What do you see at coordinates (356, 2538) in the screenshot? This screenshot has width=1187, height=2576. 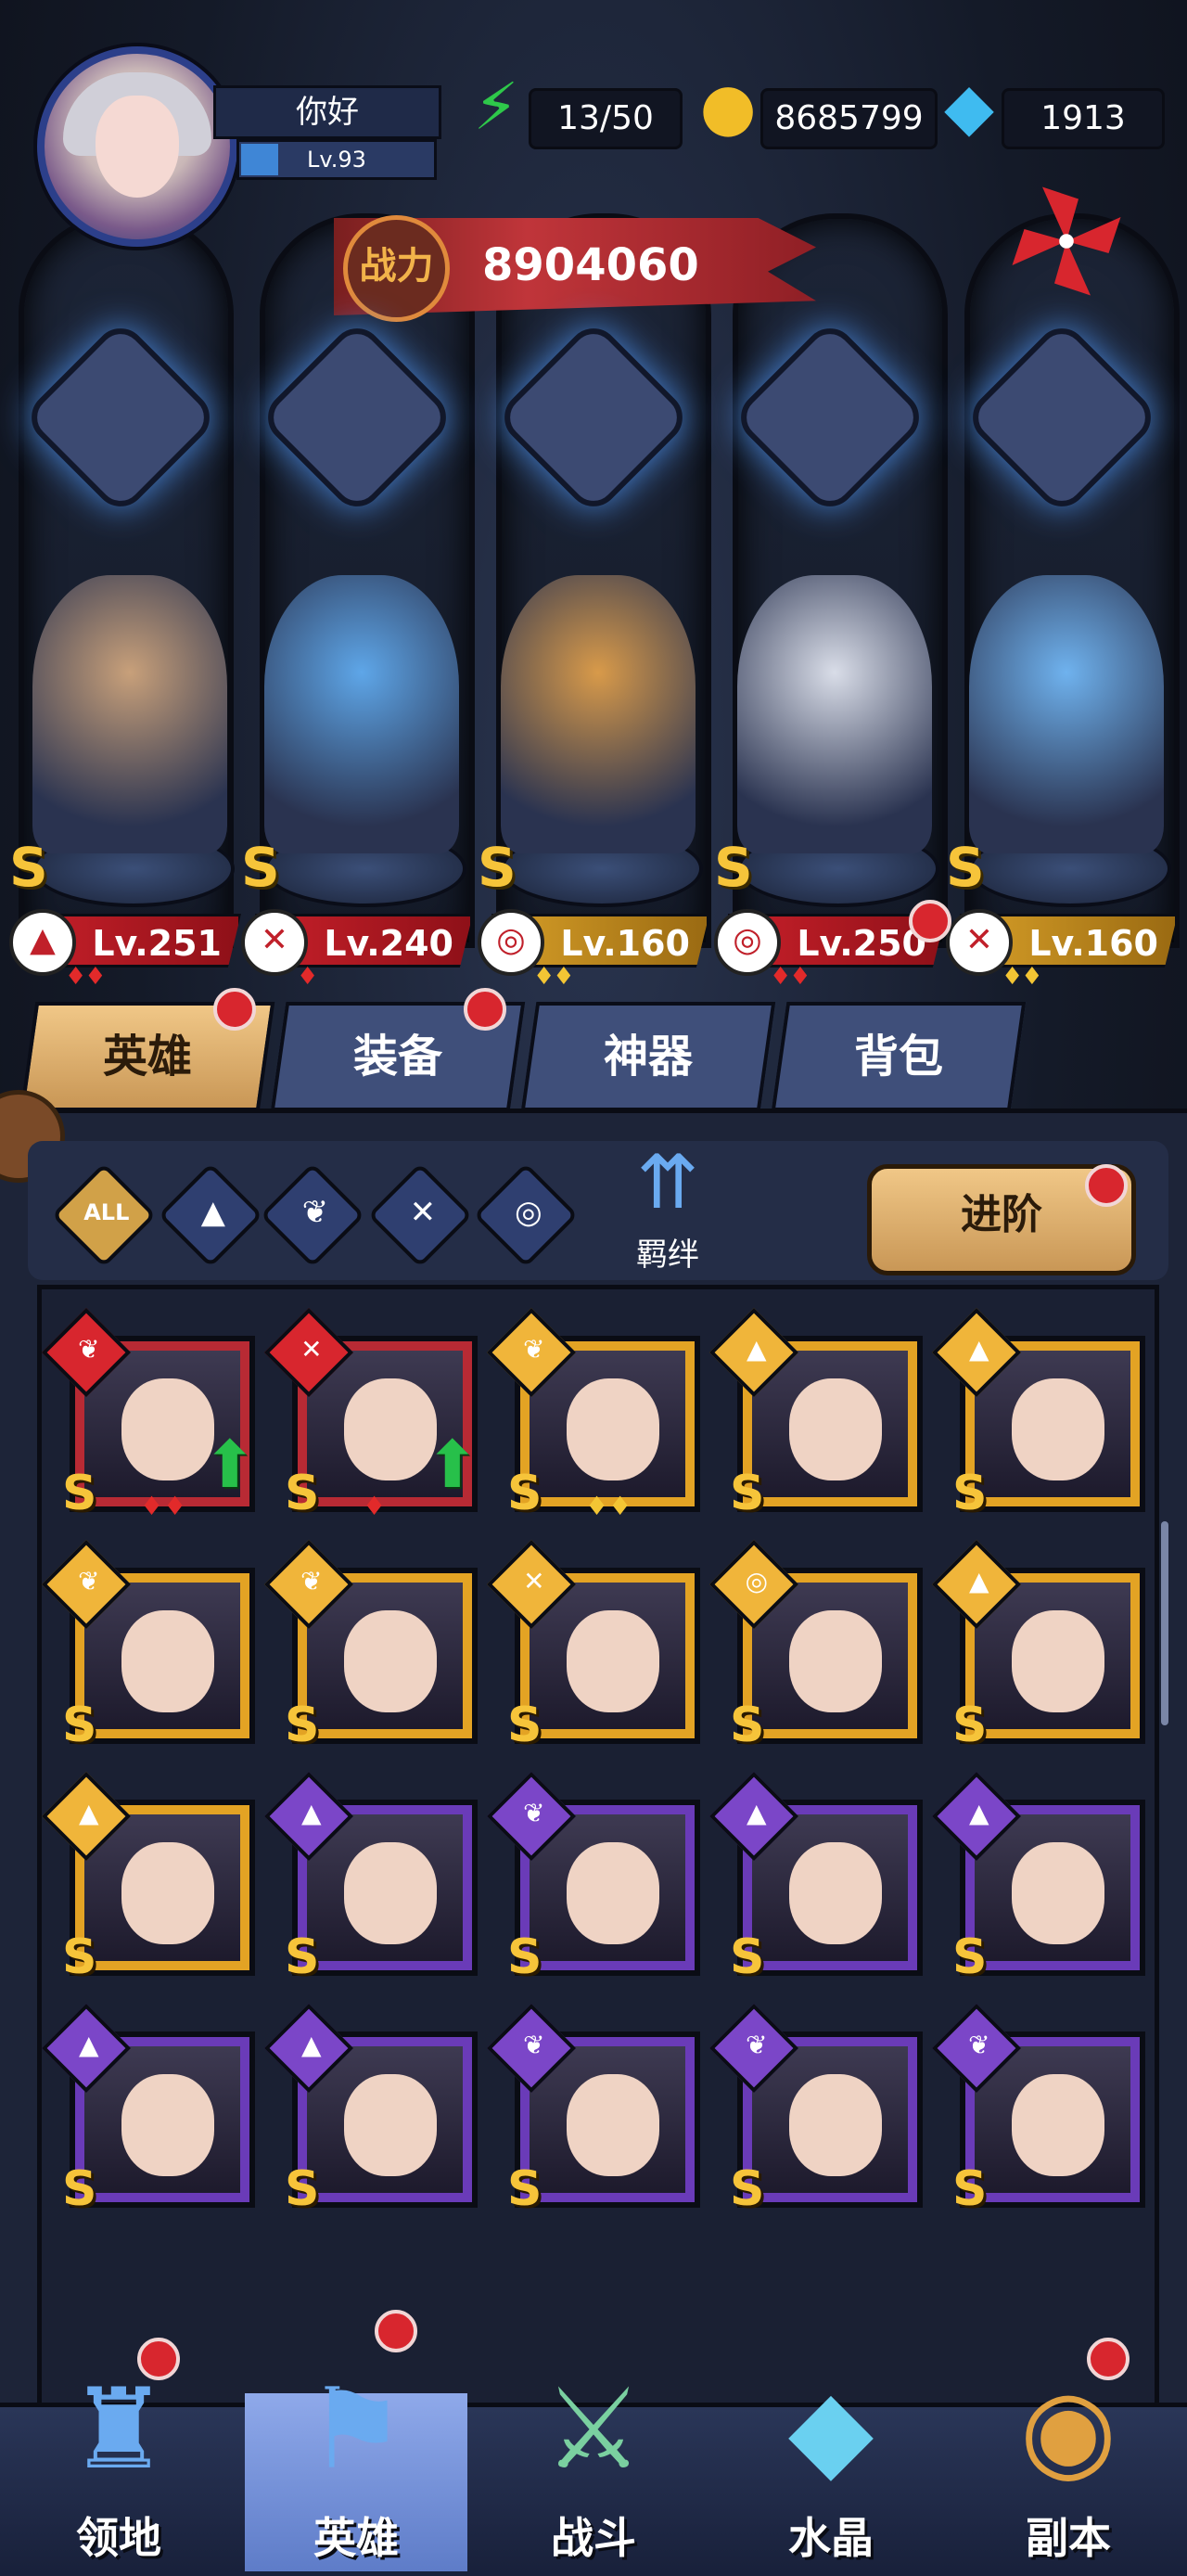 I see `nav-label: 英雄` at bounding box center [356, 2538].